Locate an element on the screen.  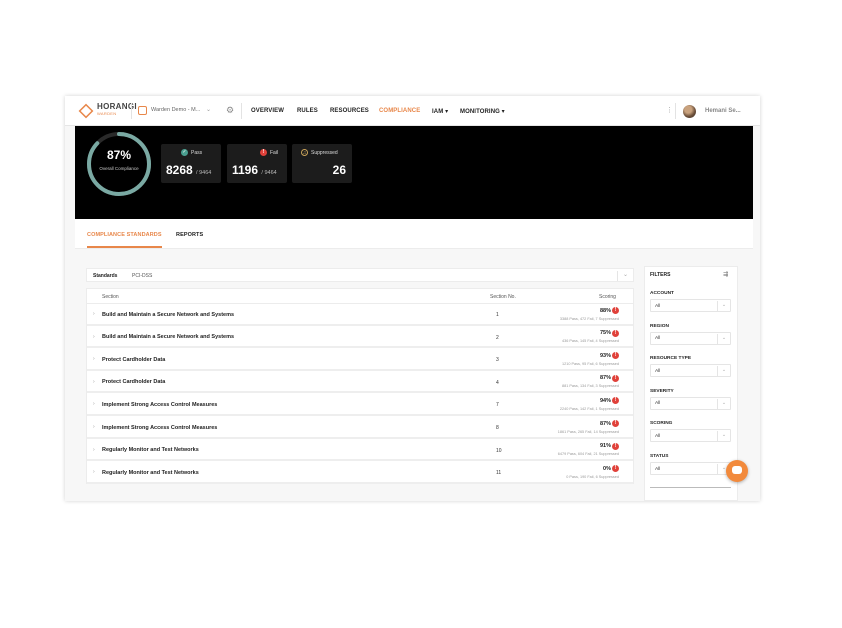
standards-value: PCI-DSS is located at coordinates (142, 276).